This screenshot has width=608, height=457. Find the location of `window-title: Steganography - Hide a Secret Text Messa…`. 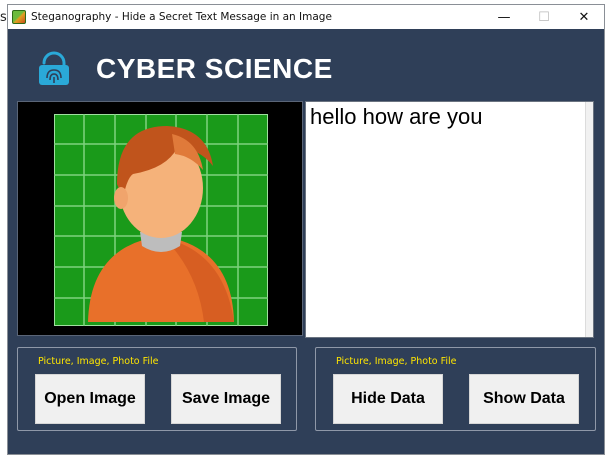

window-title: Steganography - Hide a Secret Text Messa… is located at coordinates (181, 17).